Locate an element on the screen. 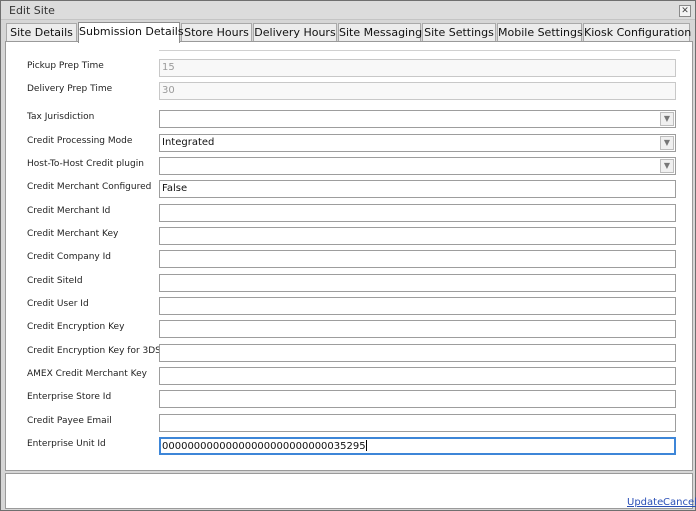 This screenshot has height=511, width=696. dialog-title: Edit Site is located at coordinates (32, 10).